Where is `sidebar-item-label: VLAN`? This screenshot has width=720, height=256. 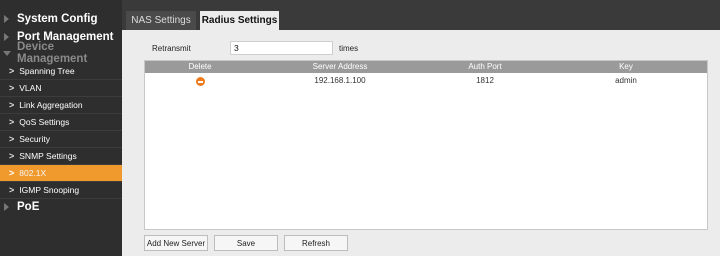 sidebar-item-label: VLAN is located at coordinates (30, 88).